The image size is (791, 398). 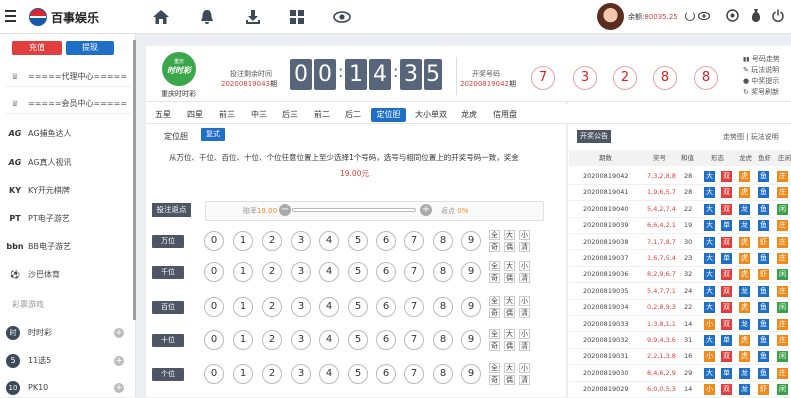 I want to click on tab-credit: 信用盘, so click(x=505, y=115).